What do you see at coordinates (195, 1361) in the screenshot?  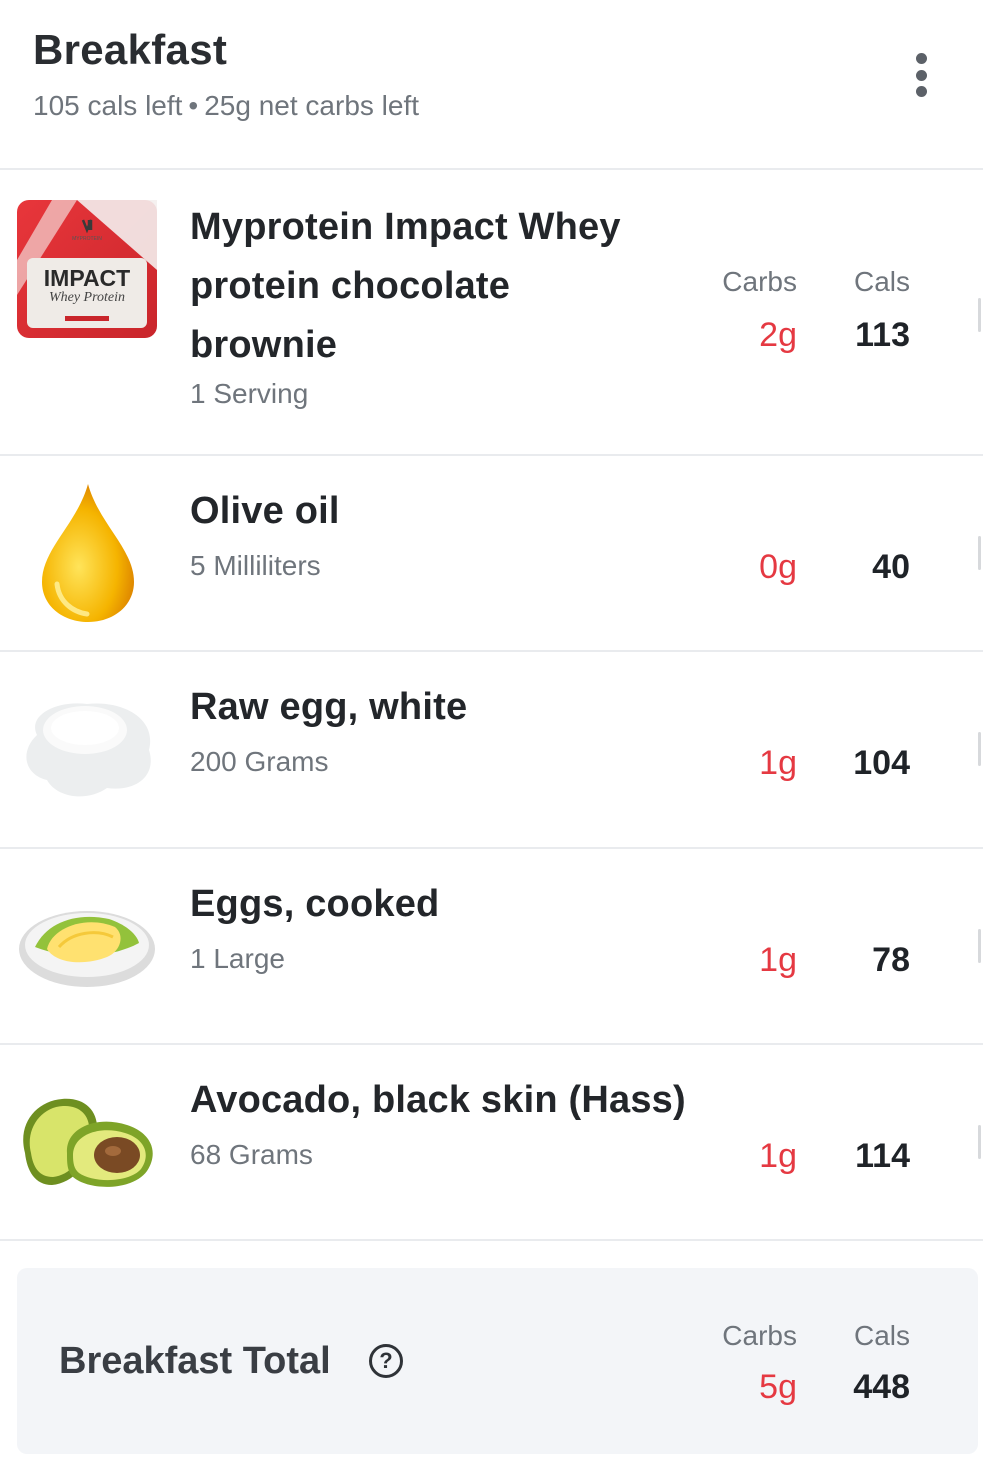 I see `meal-total-label: Breakfast Total` at bounding box center [195, 1361].